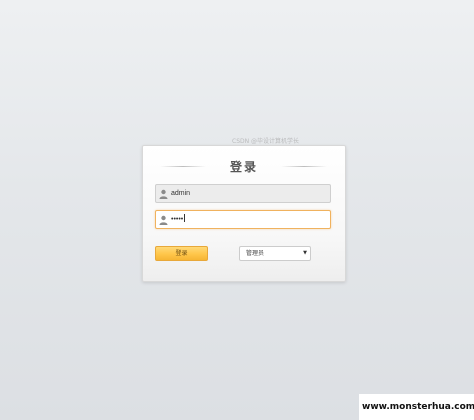 This screenshot has height=420, width=474. Describe the element at coordinates (185, 218) in the screenshot. I see `text-caret` at that location.